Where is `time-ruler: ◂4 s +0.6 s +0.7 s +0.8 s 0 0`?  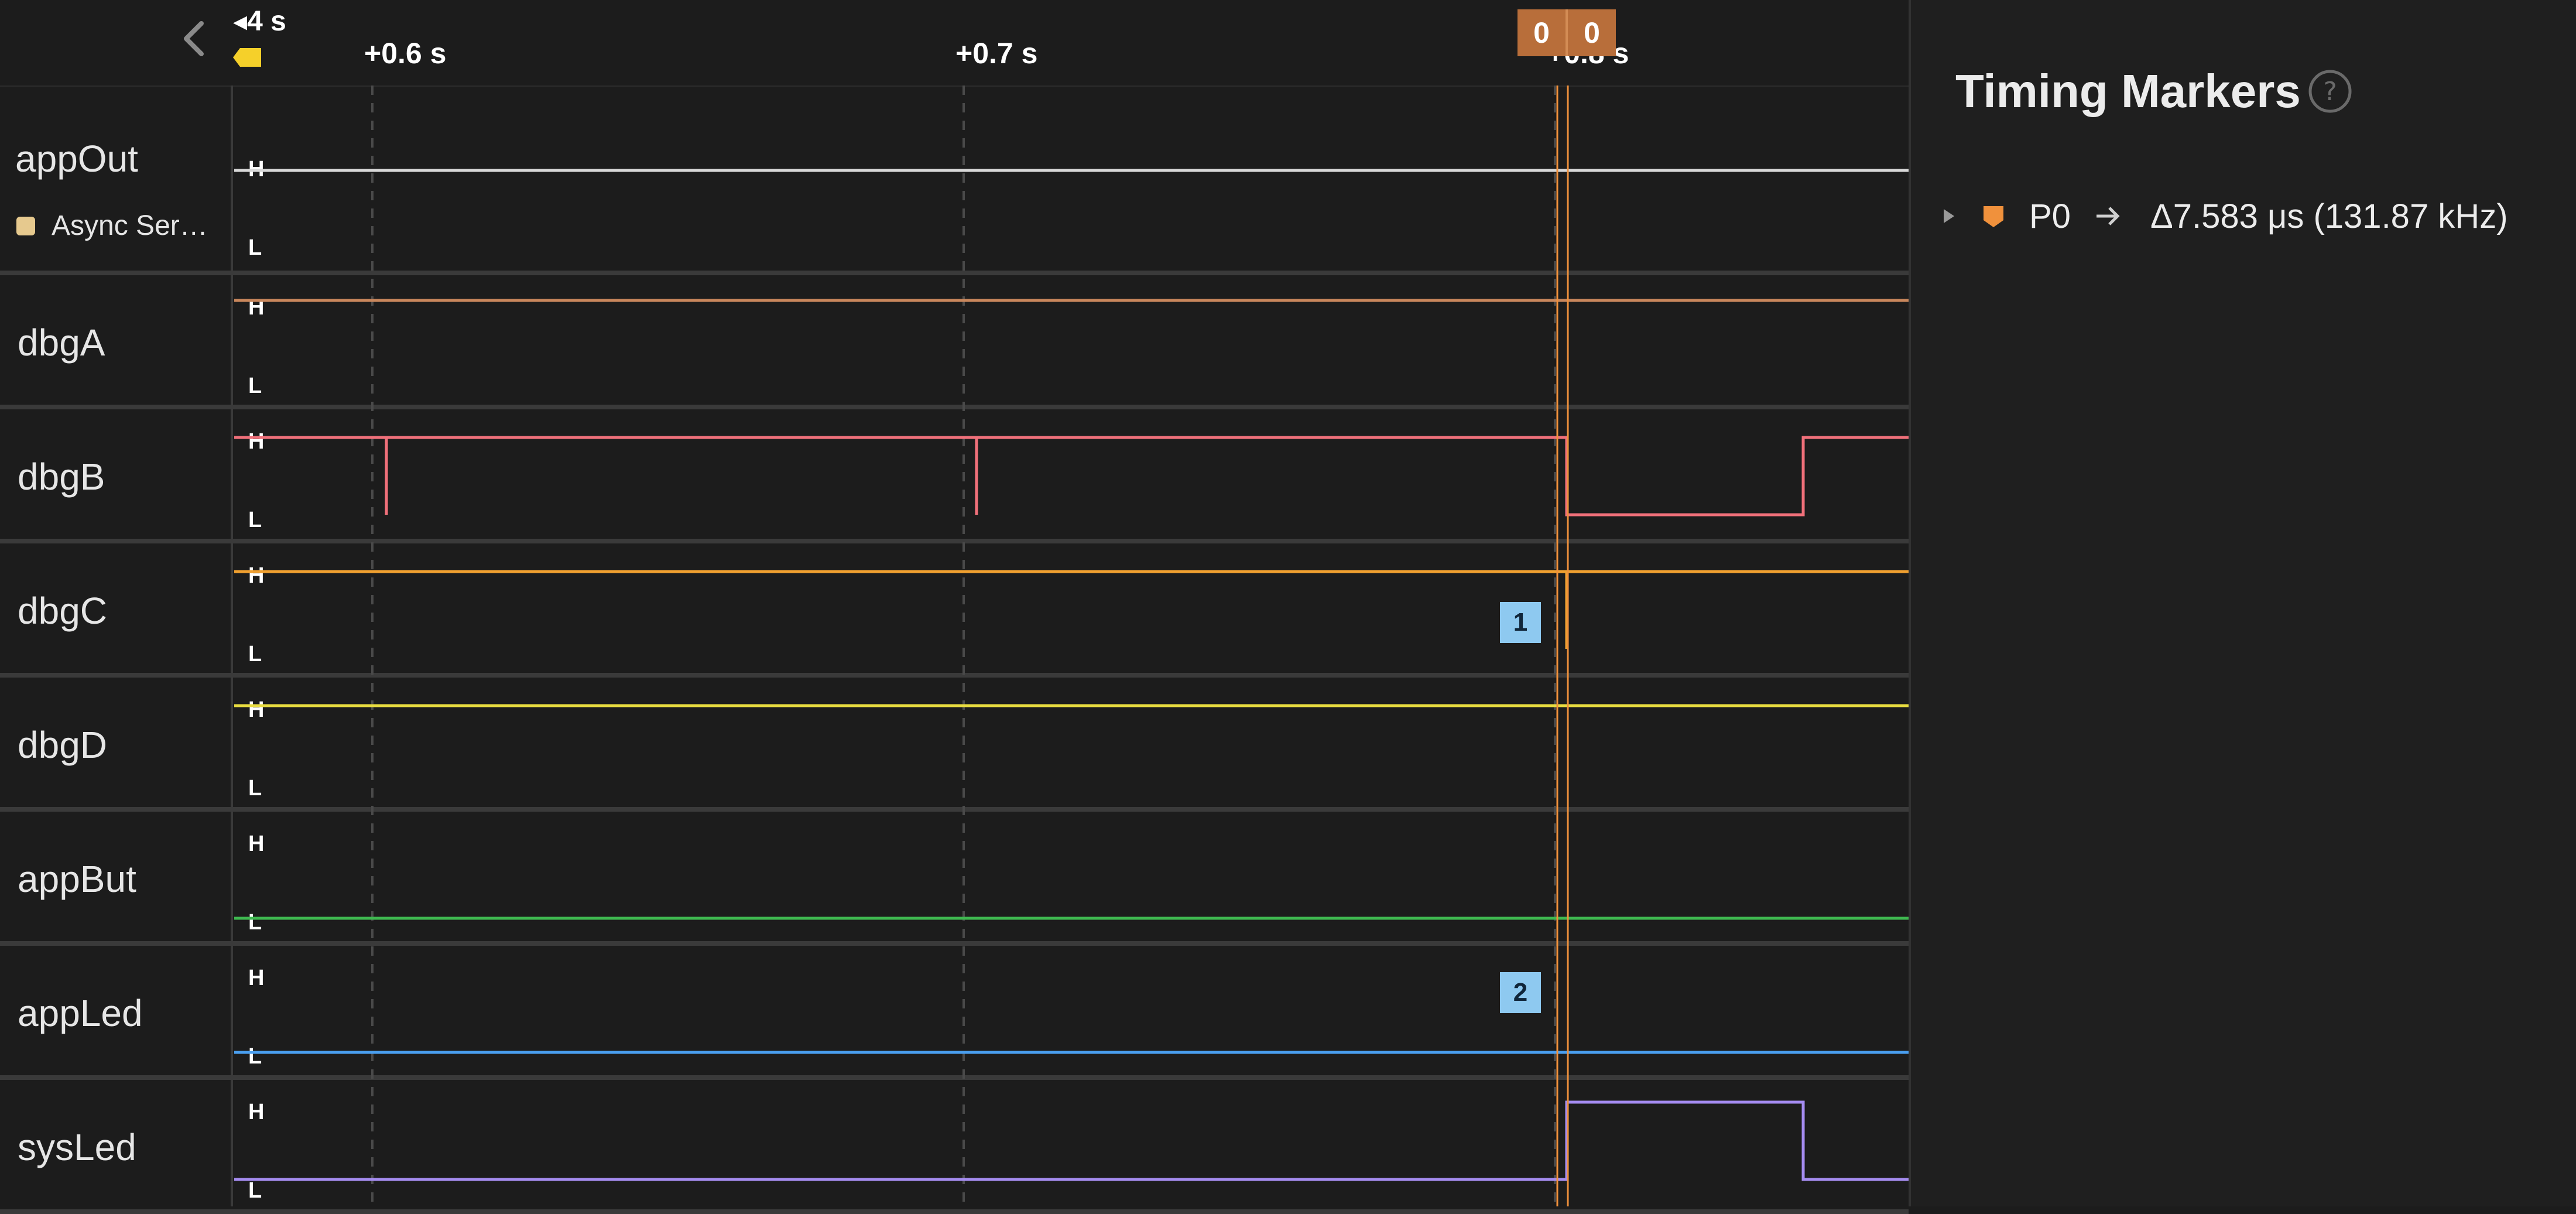
time-ruler: ◂4 s +0.6 s +0.7 s +0.8 s 0 0 is located at coordinates (954, 44).